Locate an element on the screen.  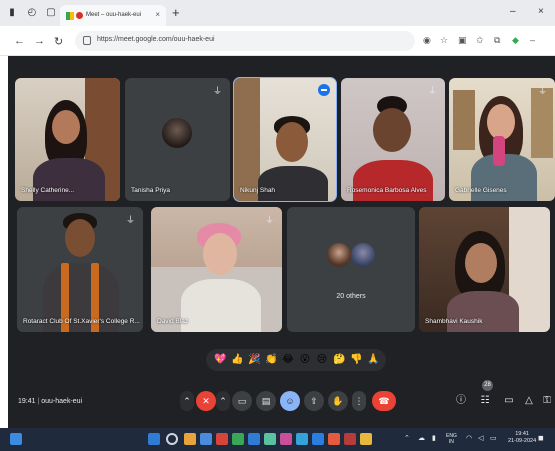
start-icon is located at coordinates (154, 439).